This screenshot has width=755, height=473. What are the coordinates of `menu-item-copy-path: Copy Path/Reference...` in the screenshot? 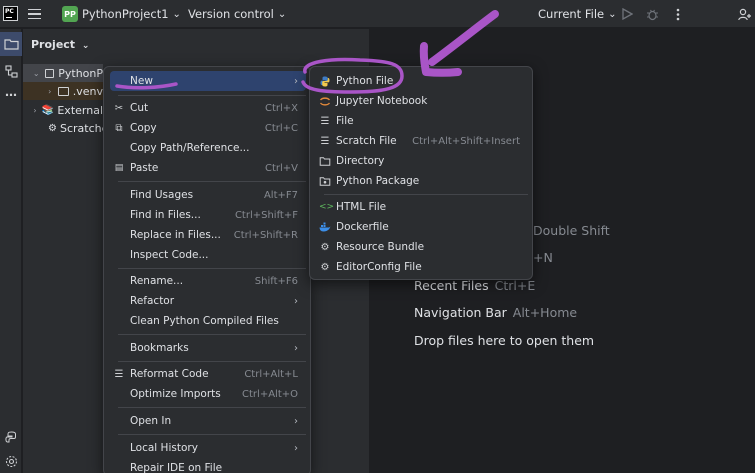 It's located at (208, 148).